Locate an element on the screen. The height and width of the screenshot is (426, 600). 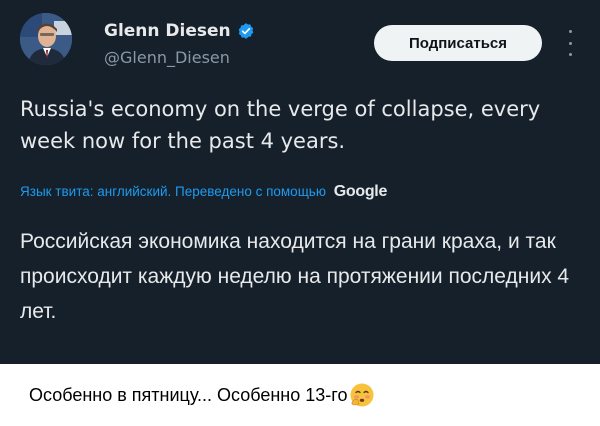
author-avatar is located at coordinates (46, 39).